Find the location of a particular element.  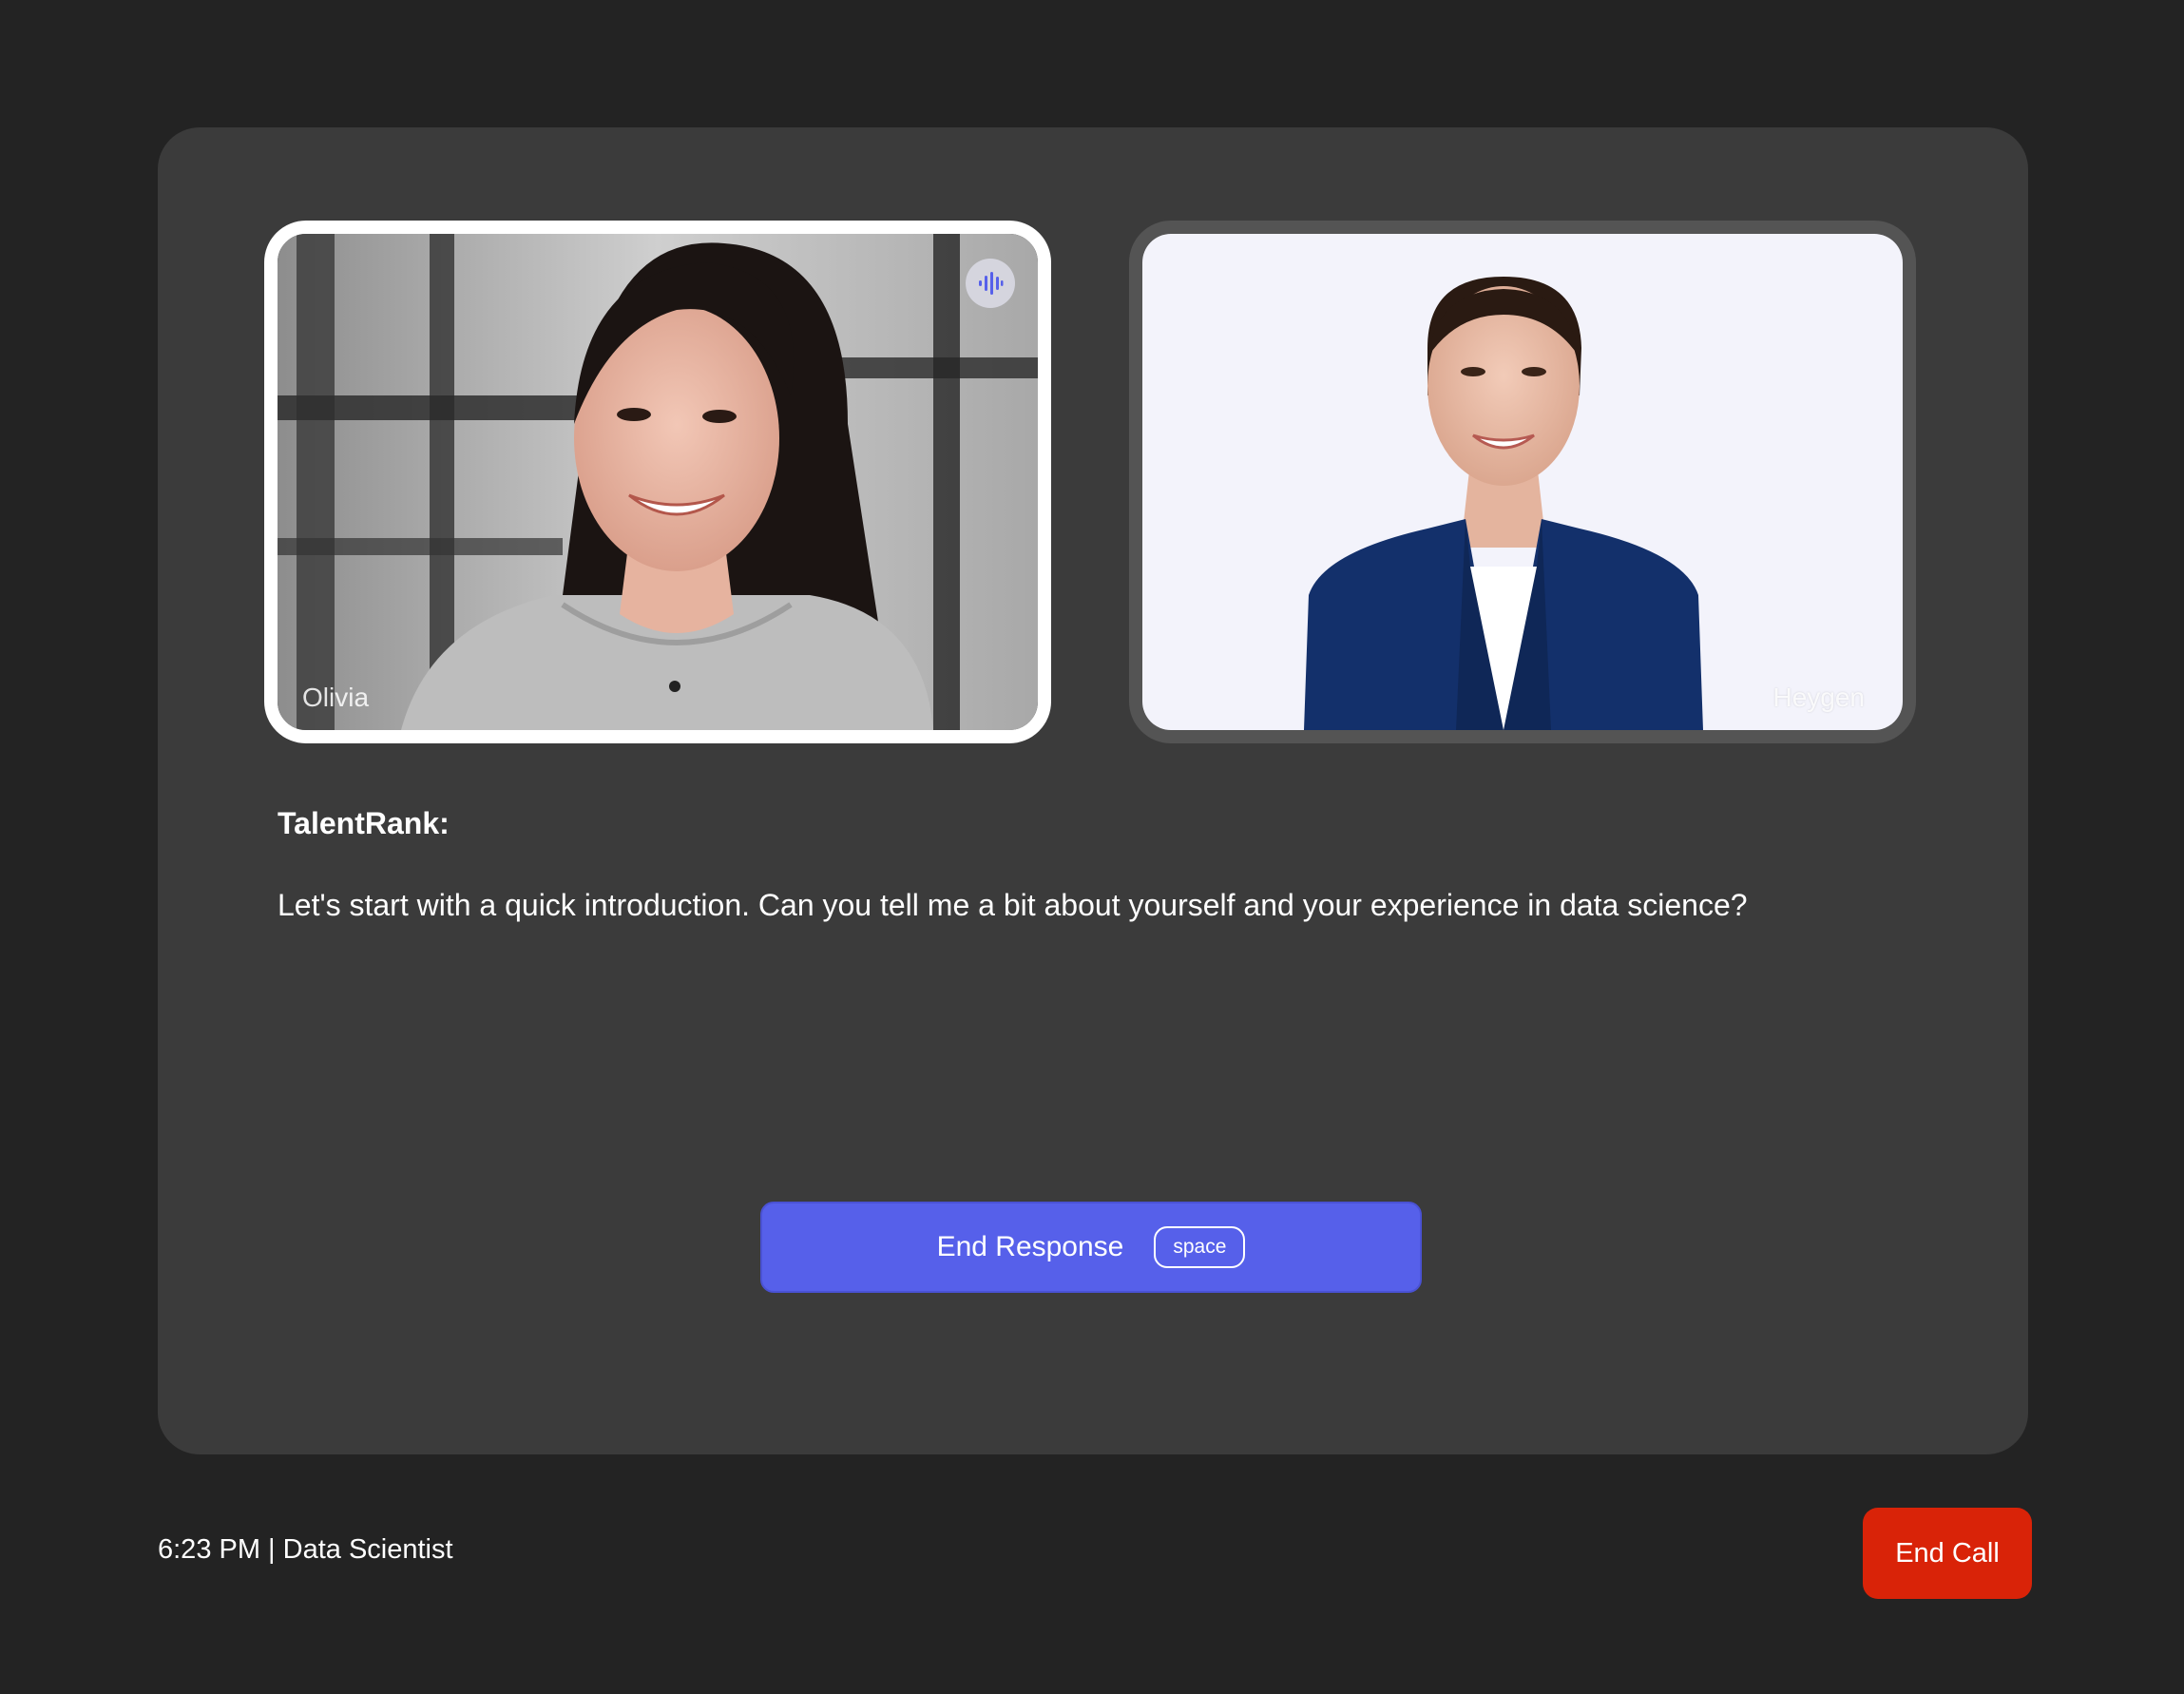

end-response-button: End Response space is located at coordinates (1091, 1247).